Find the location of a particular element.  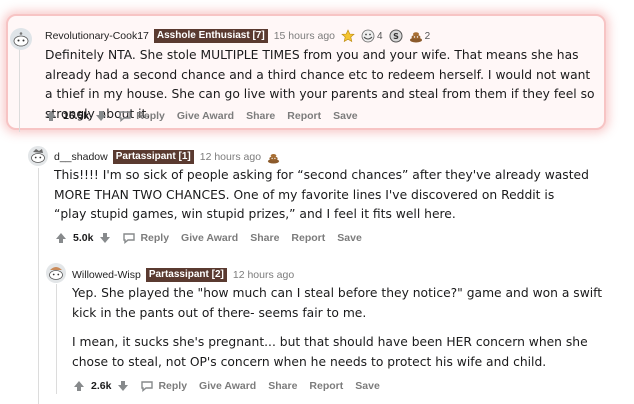

award-count: 2 is located at coordinates (427, 36).